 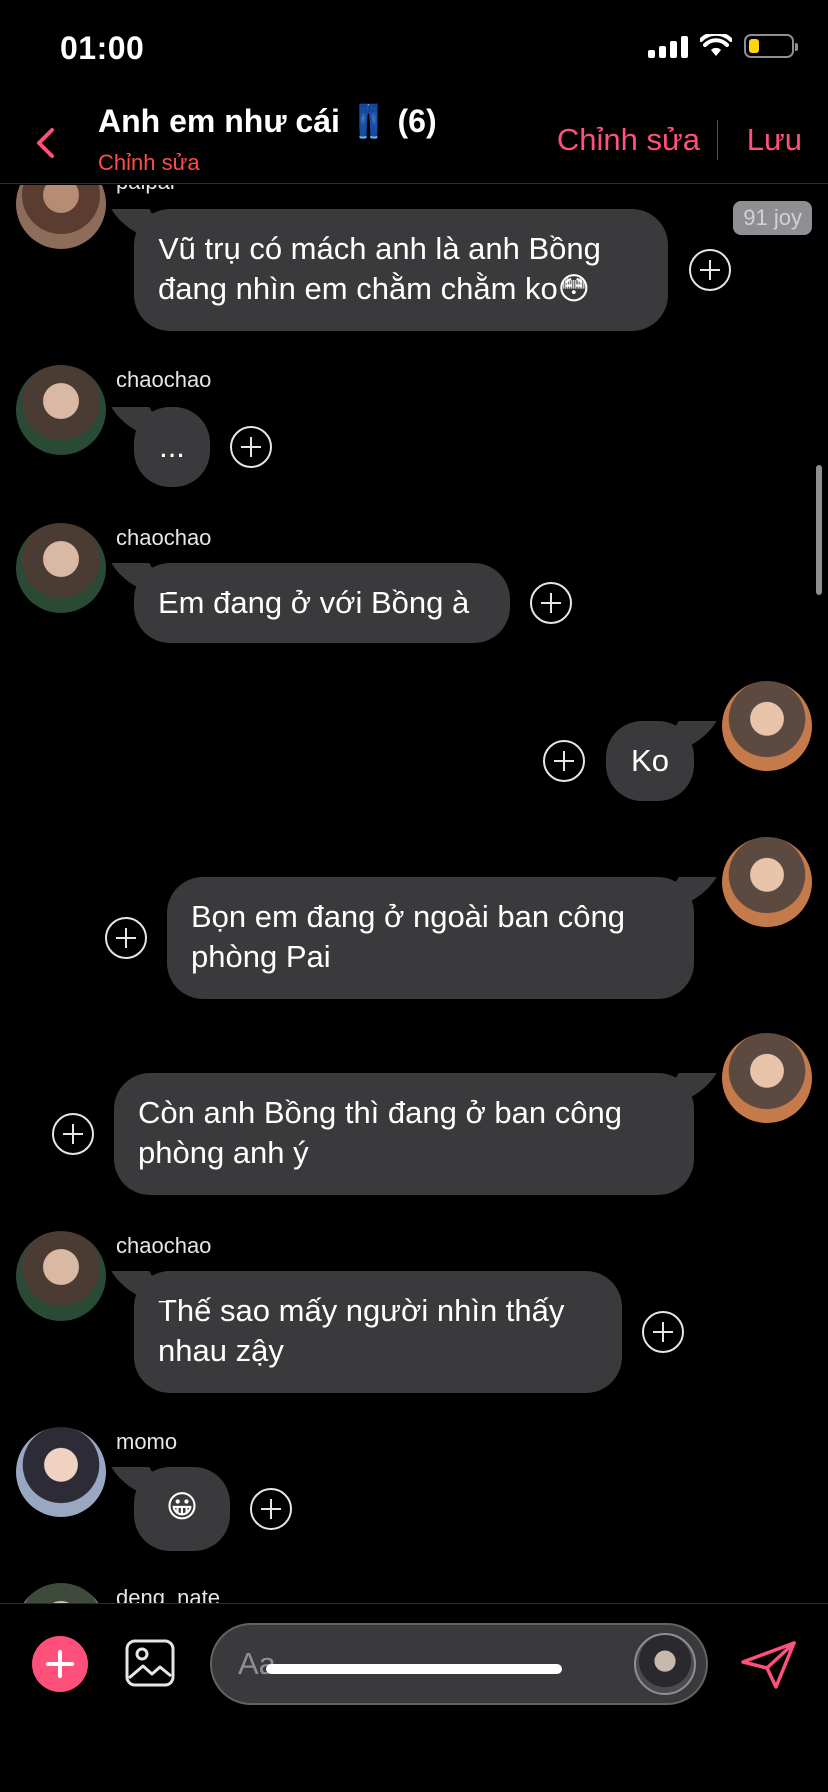 I want to click on status-icons, so click(x=723, y=46).